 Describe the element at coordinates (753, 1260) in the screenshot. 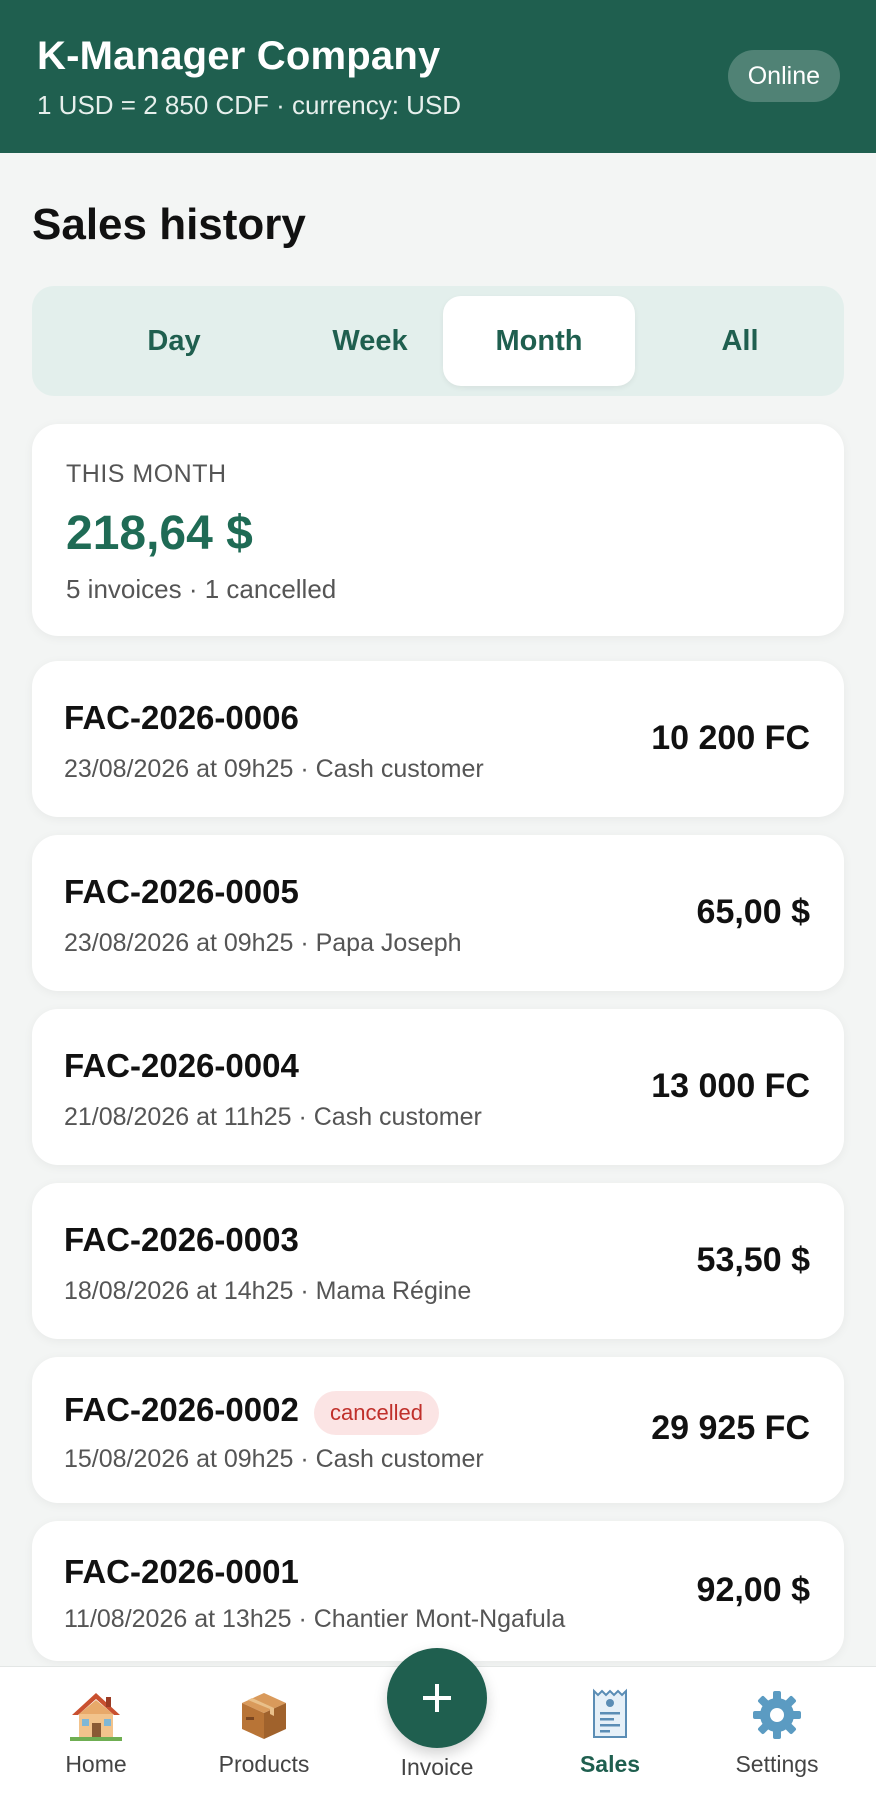

I see `invoice-amount: 53,50 $` at that location.